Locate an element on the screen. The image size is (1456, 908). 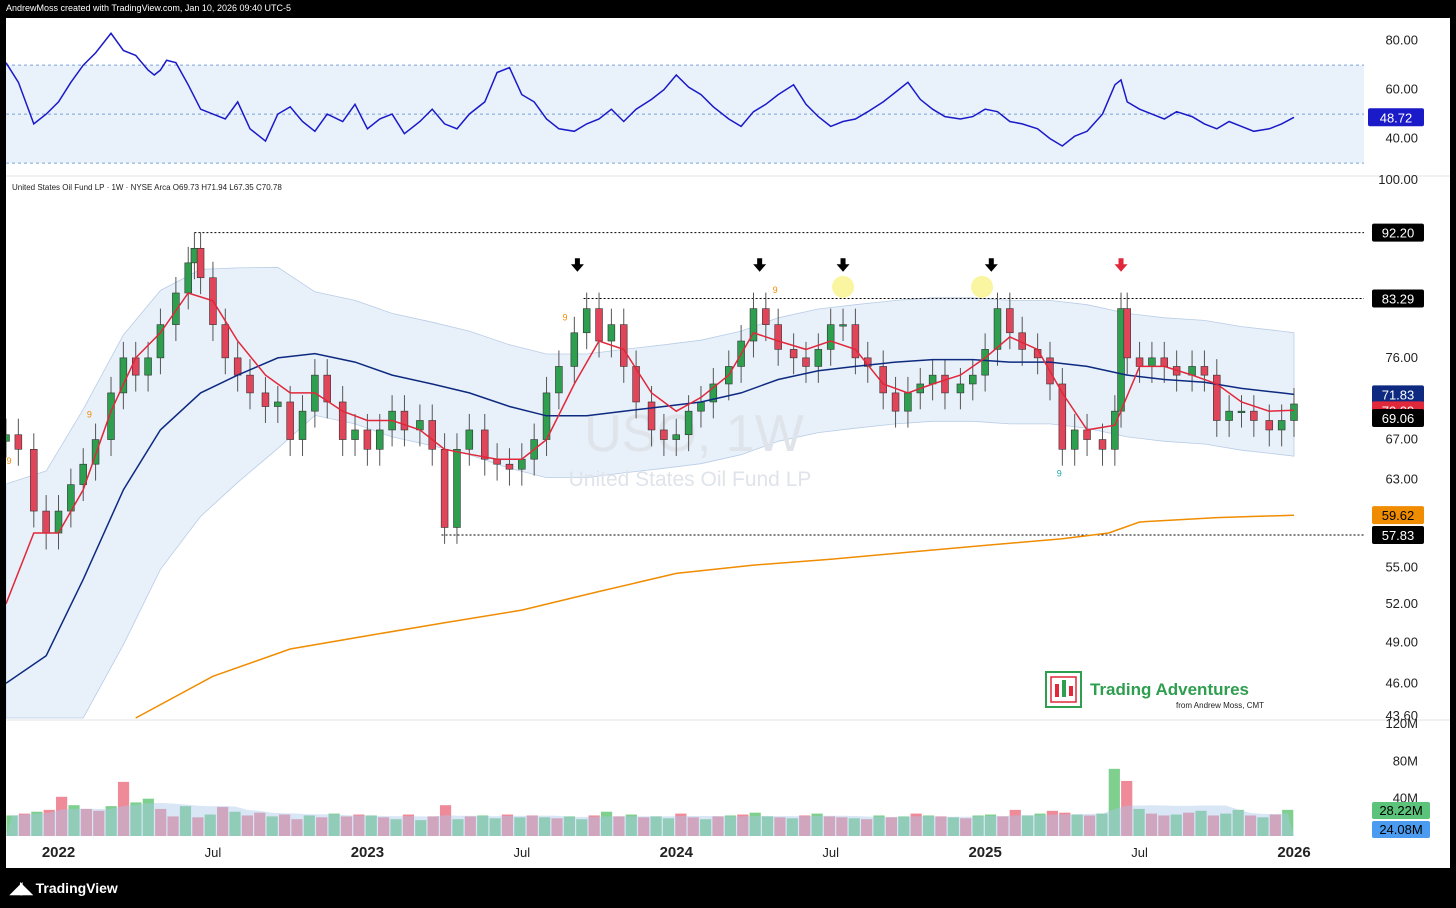
watermark-ticker: USO, 1W is located at coordinates (694, 434).